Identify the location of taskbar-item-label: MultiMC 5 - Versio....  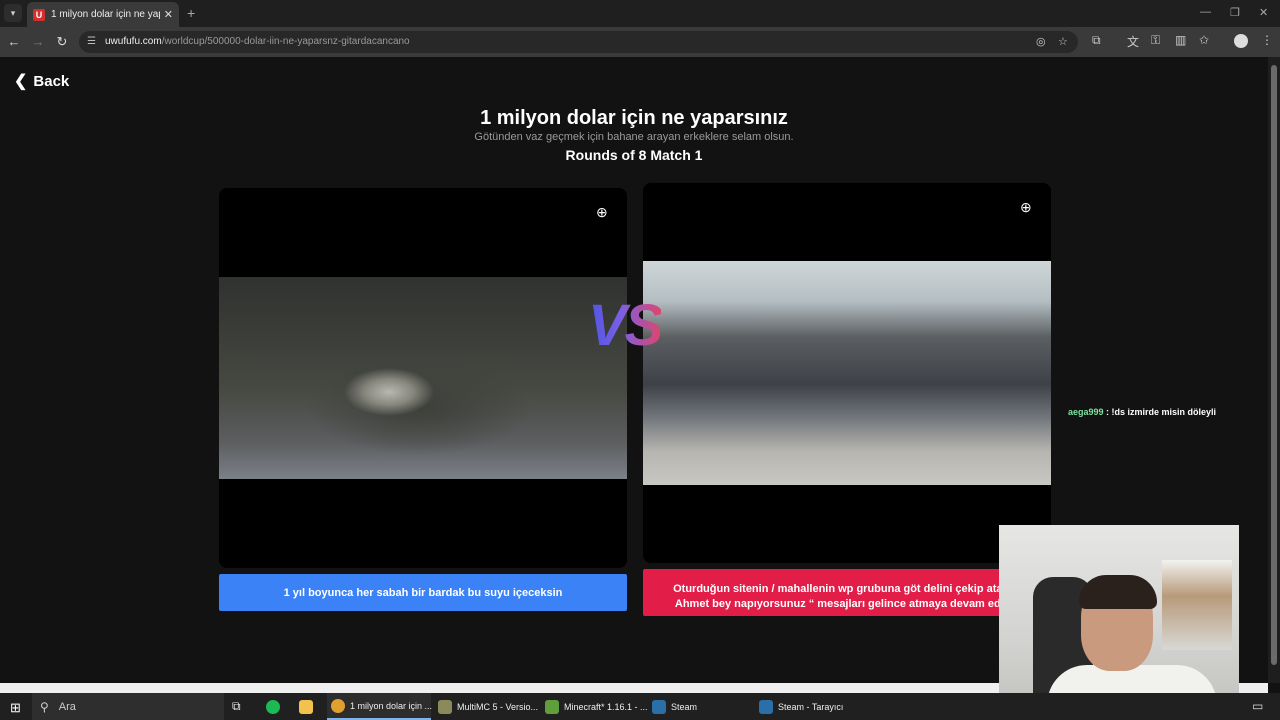
(498, 706).